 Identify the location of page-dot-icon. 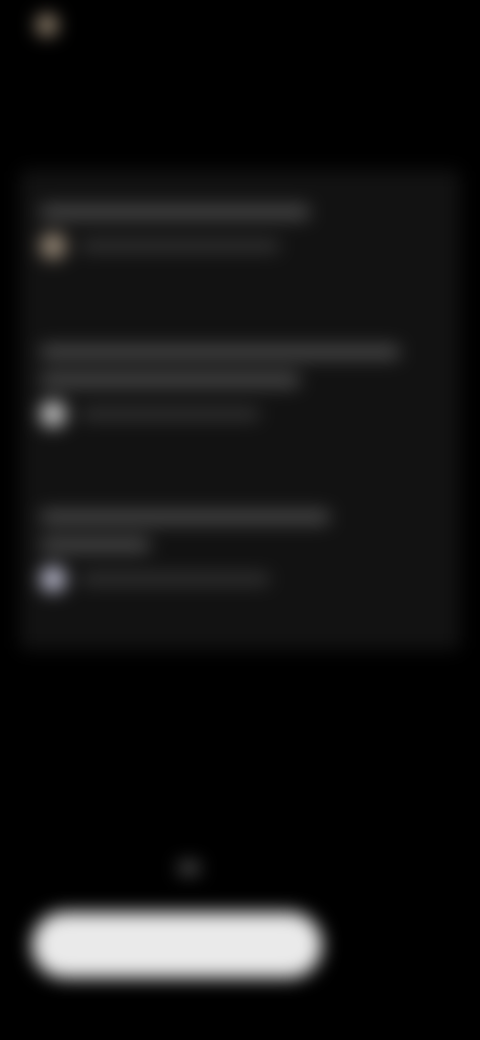
(189, 868).